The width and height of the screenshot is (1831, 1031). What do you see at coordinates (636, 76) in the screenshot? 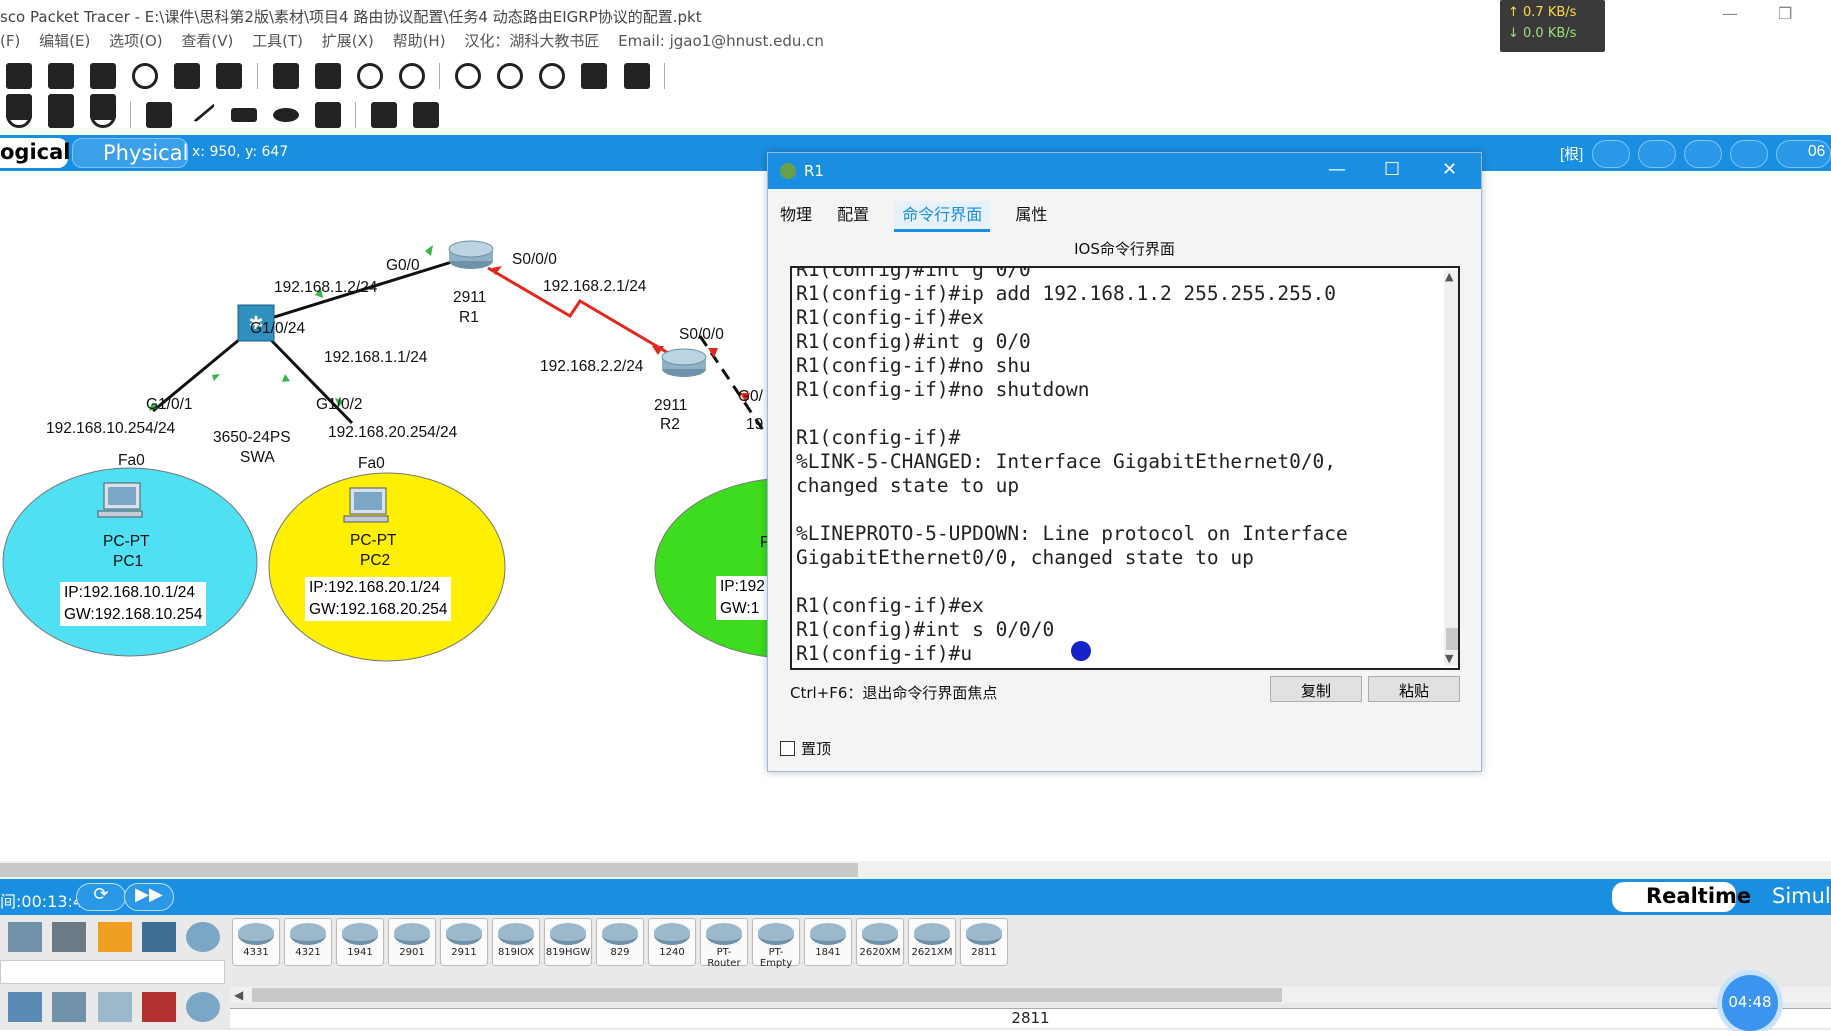
I see `custom-device-icon` at bounding box center [636, 76].